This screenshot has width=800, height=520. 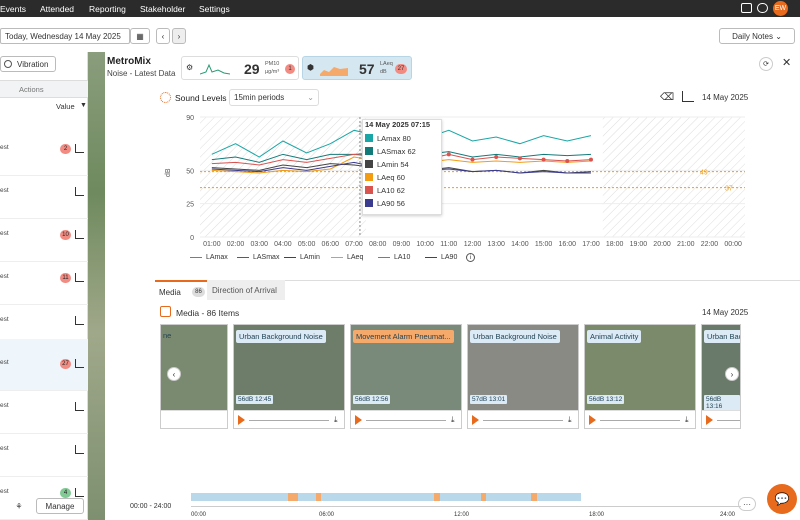 What do you see at coordinates (780, 8) in the screenshot?
I see `avatar: EW` at bounding box center [780, 8].